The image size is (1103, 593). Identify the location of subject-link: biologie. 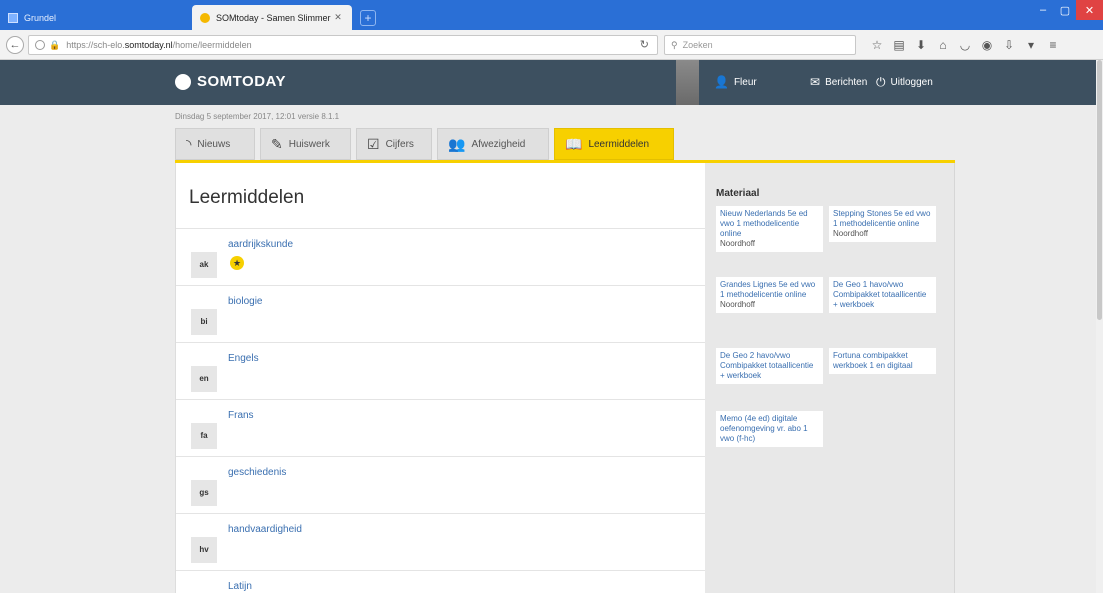
(245, 301).